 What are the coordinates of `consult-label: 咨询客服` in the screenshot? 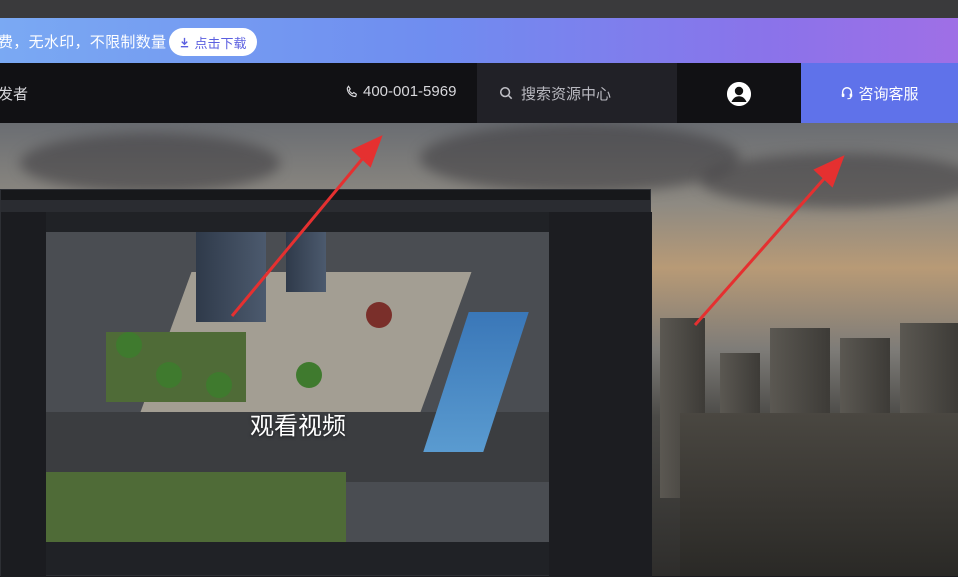 It's located at (888, 94).